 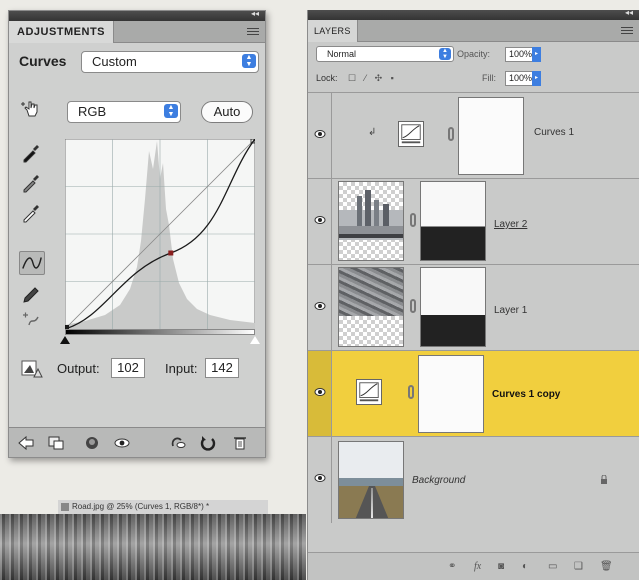 What do you see at coordinates (26, 443) in the screenshot?
I see `return-to-list-icon` at bounding box center [26, 443].